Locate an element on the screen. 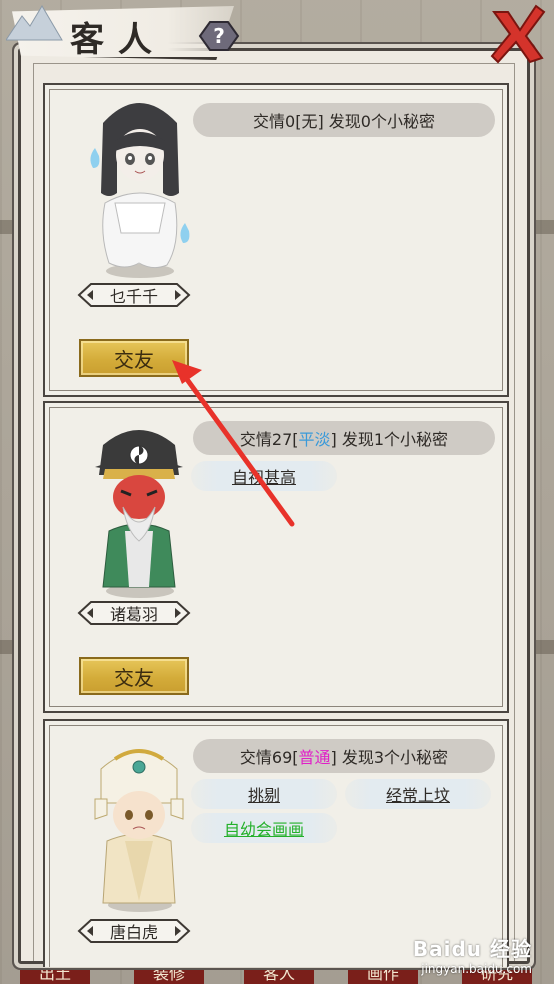 The image size is (554, 984). watermark: Baidu 经验 jingyan.baidu.com is located at coordinates (472, 954).